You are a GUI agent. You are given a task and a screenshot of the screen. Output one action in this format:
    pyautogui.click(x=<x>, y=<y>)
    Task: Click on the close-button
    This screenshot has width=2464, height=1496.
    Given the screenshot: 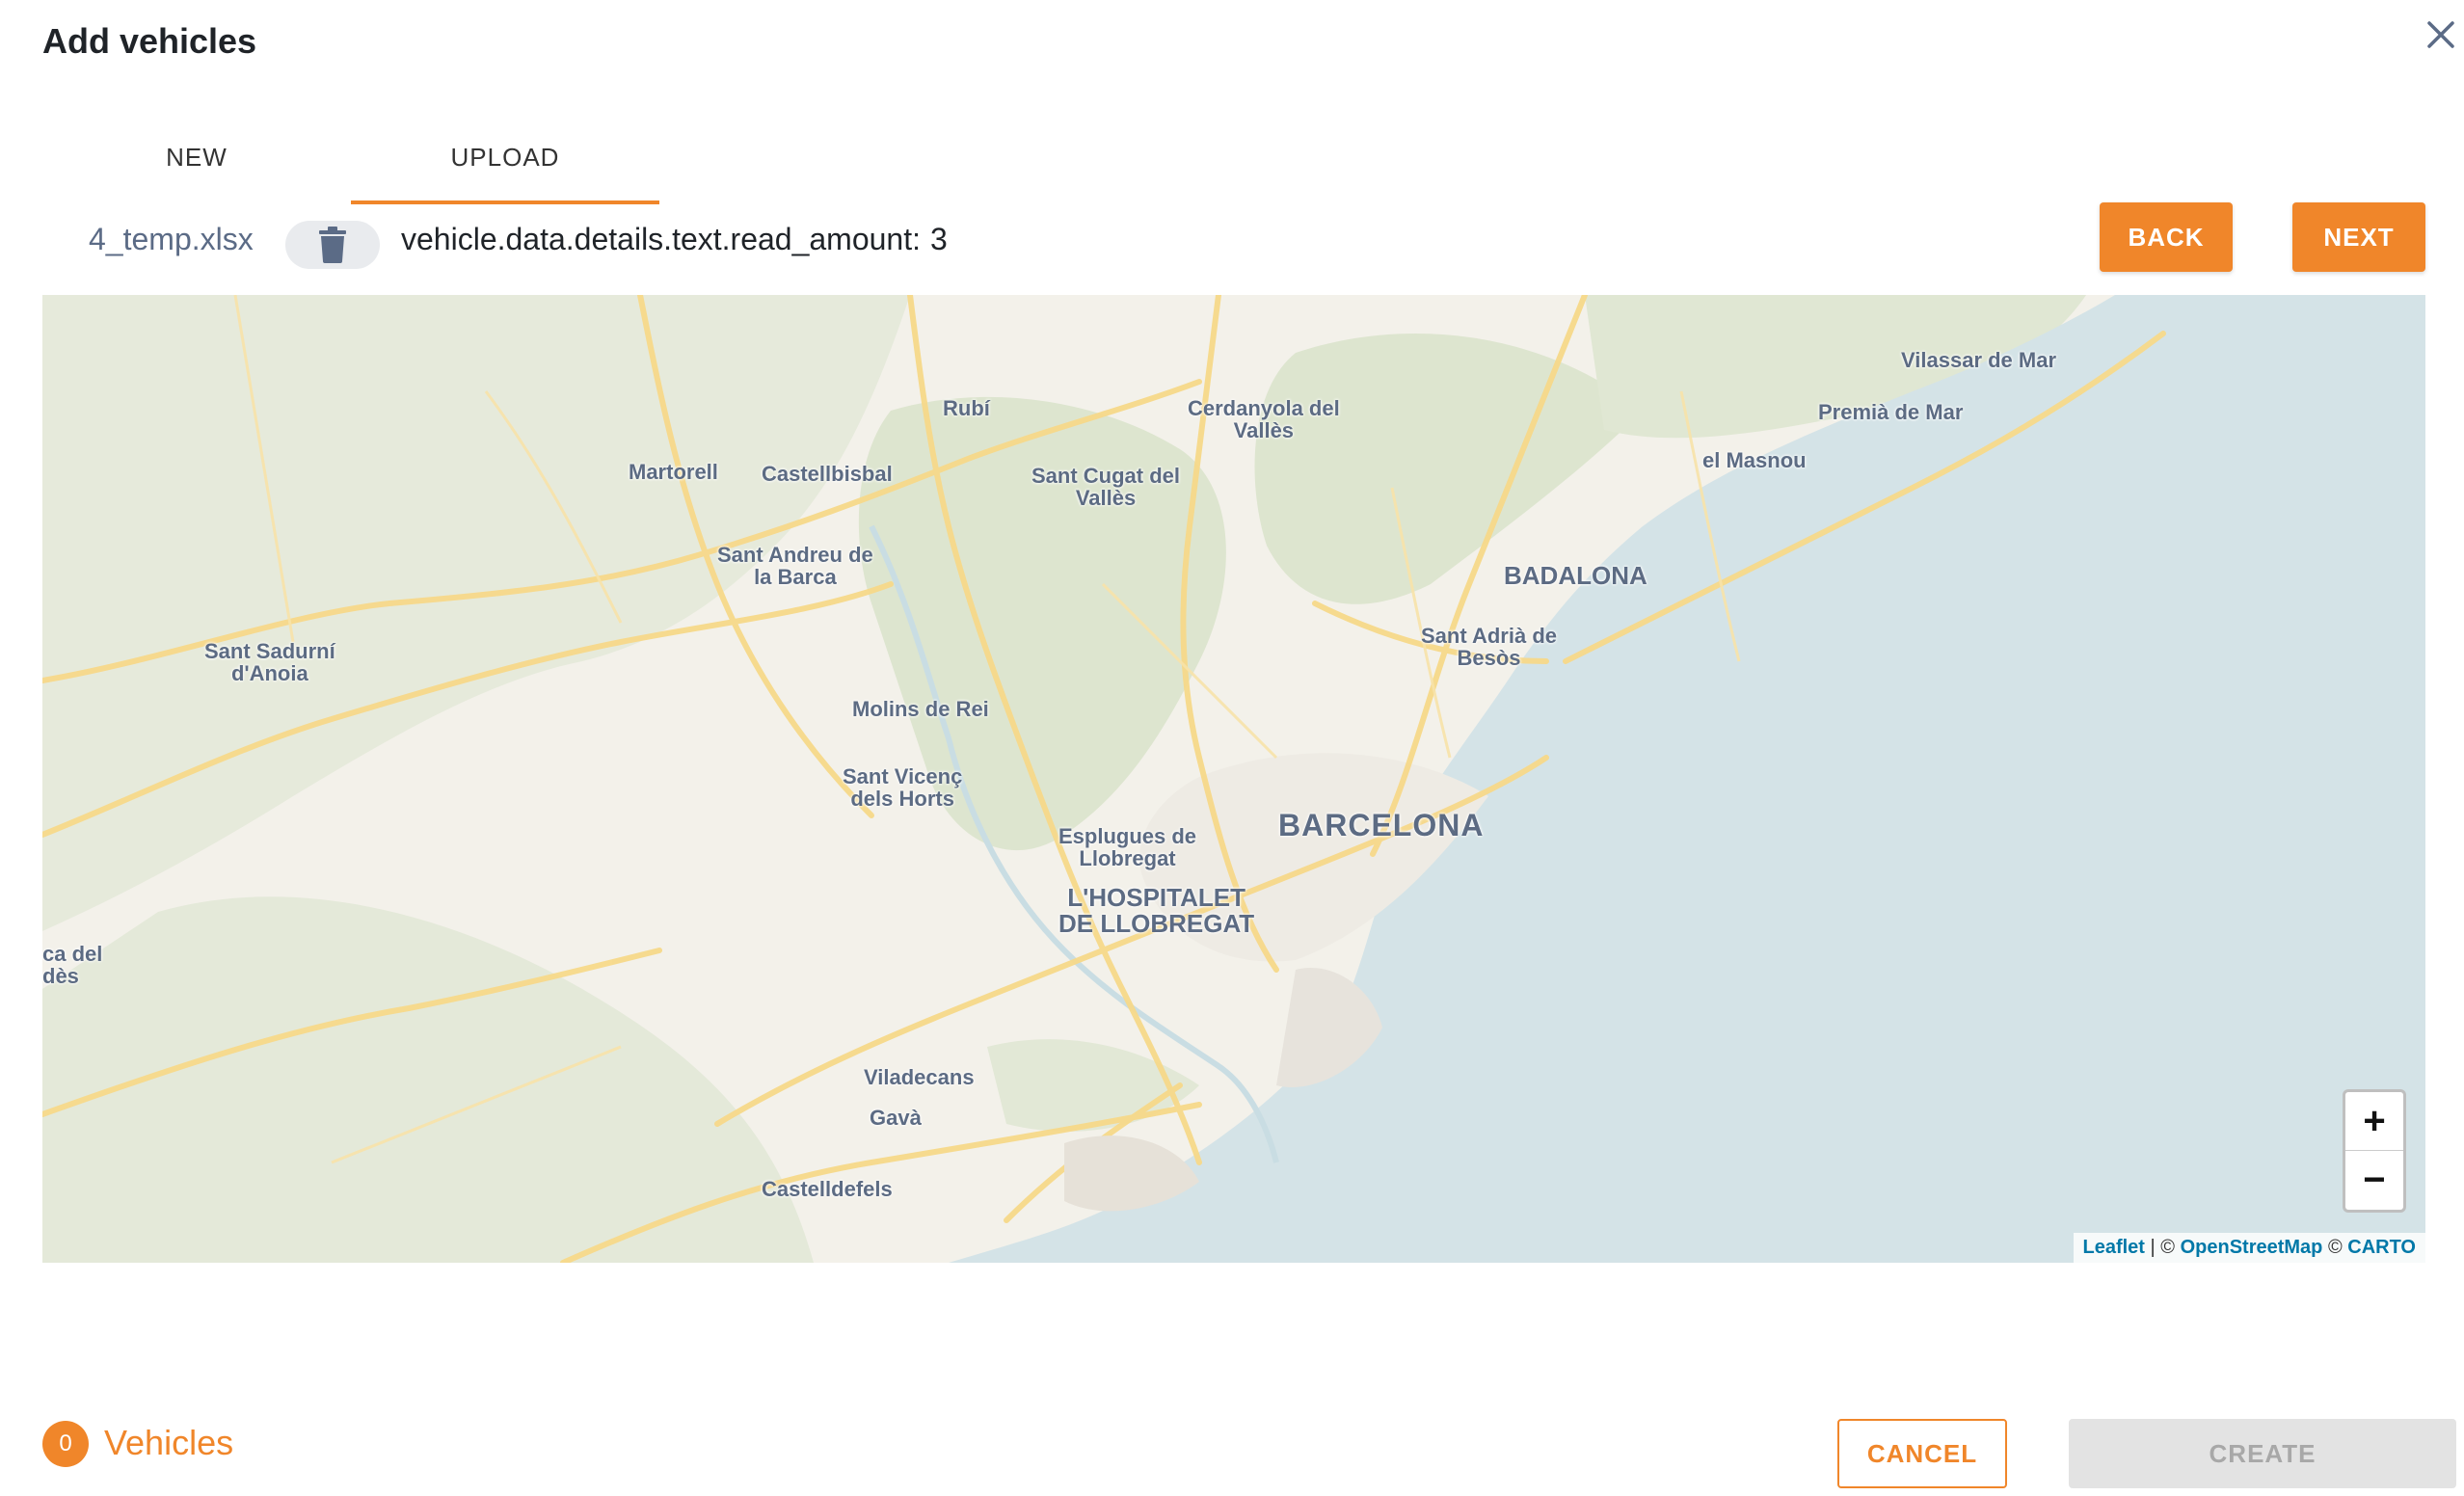 What is the action you would take?
    pyautogui.click(x=2441, y=34)
    